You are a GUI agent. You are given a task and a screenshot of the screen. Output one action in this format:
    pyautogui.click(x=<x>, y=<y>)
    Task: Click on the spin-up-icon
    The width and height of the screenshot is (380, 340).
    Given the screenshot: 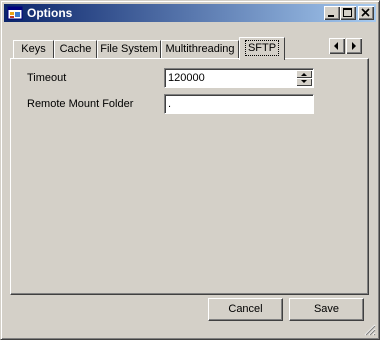 What is the action you would take?
    pyautogui.click(x=304, y=74)
    